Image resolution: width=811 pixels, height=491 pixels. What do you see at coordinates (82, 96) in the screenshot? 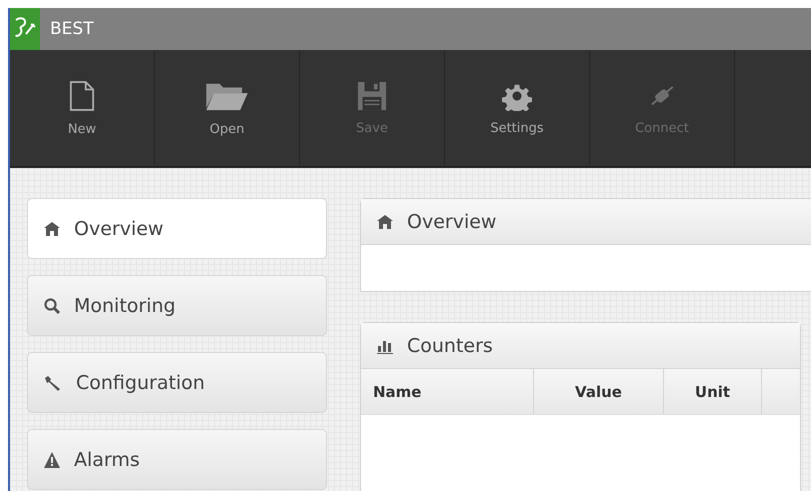
I see `file-icon` at bounding box center [82, 96].